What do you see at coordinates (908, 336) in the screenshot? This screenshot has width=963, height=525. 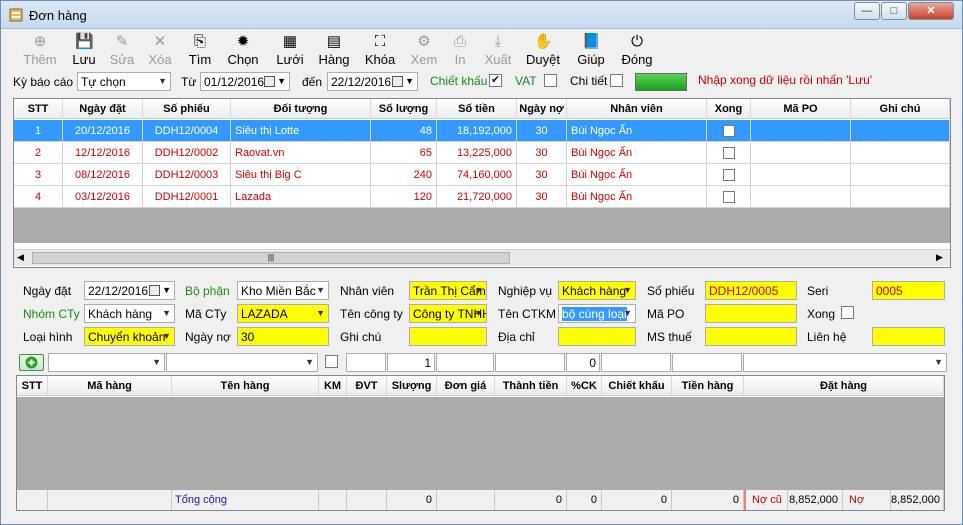 I see `contact-field` at bounding box center [908, 336].